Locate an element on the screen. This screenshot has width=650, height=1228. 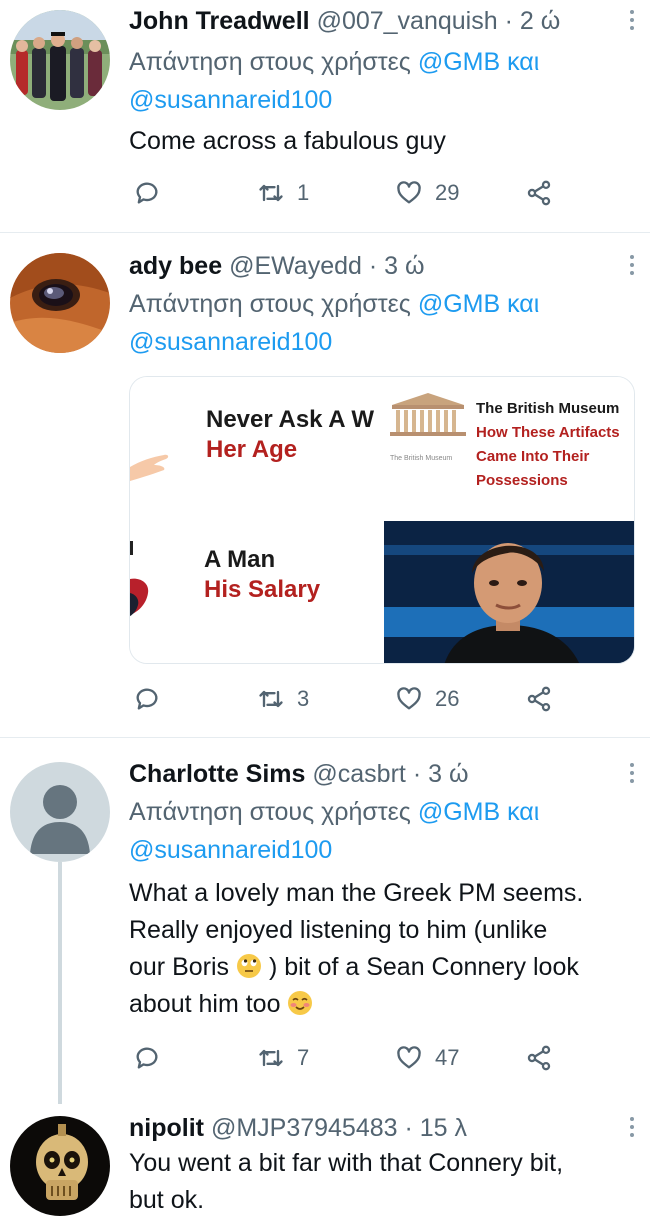
ad-subtitle: His Salary is located at coordinates (262, 589).